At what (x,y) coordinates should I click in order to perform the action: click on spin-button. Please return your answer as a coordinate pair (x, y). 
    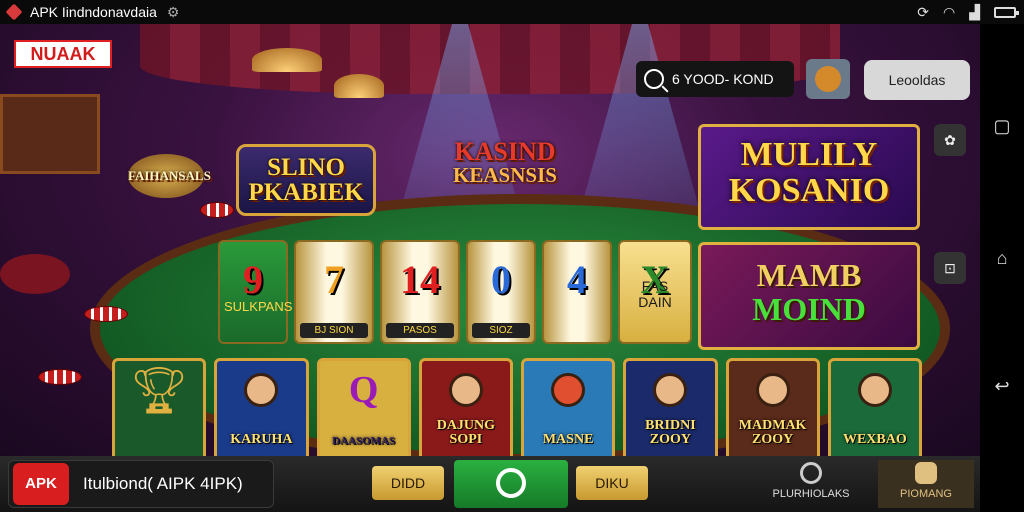
    Looking at the image, I should click on (511, 484).